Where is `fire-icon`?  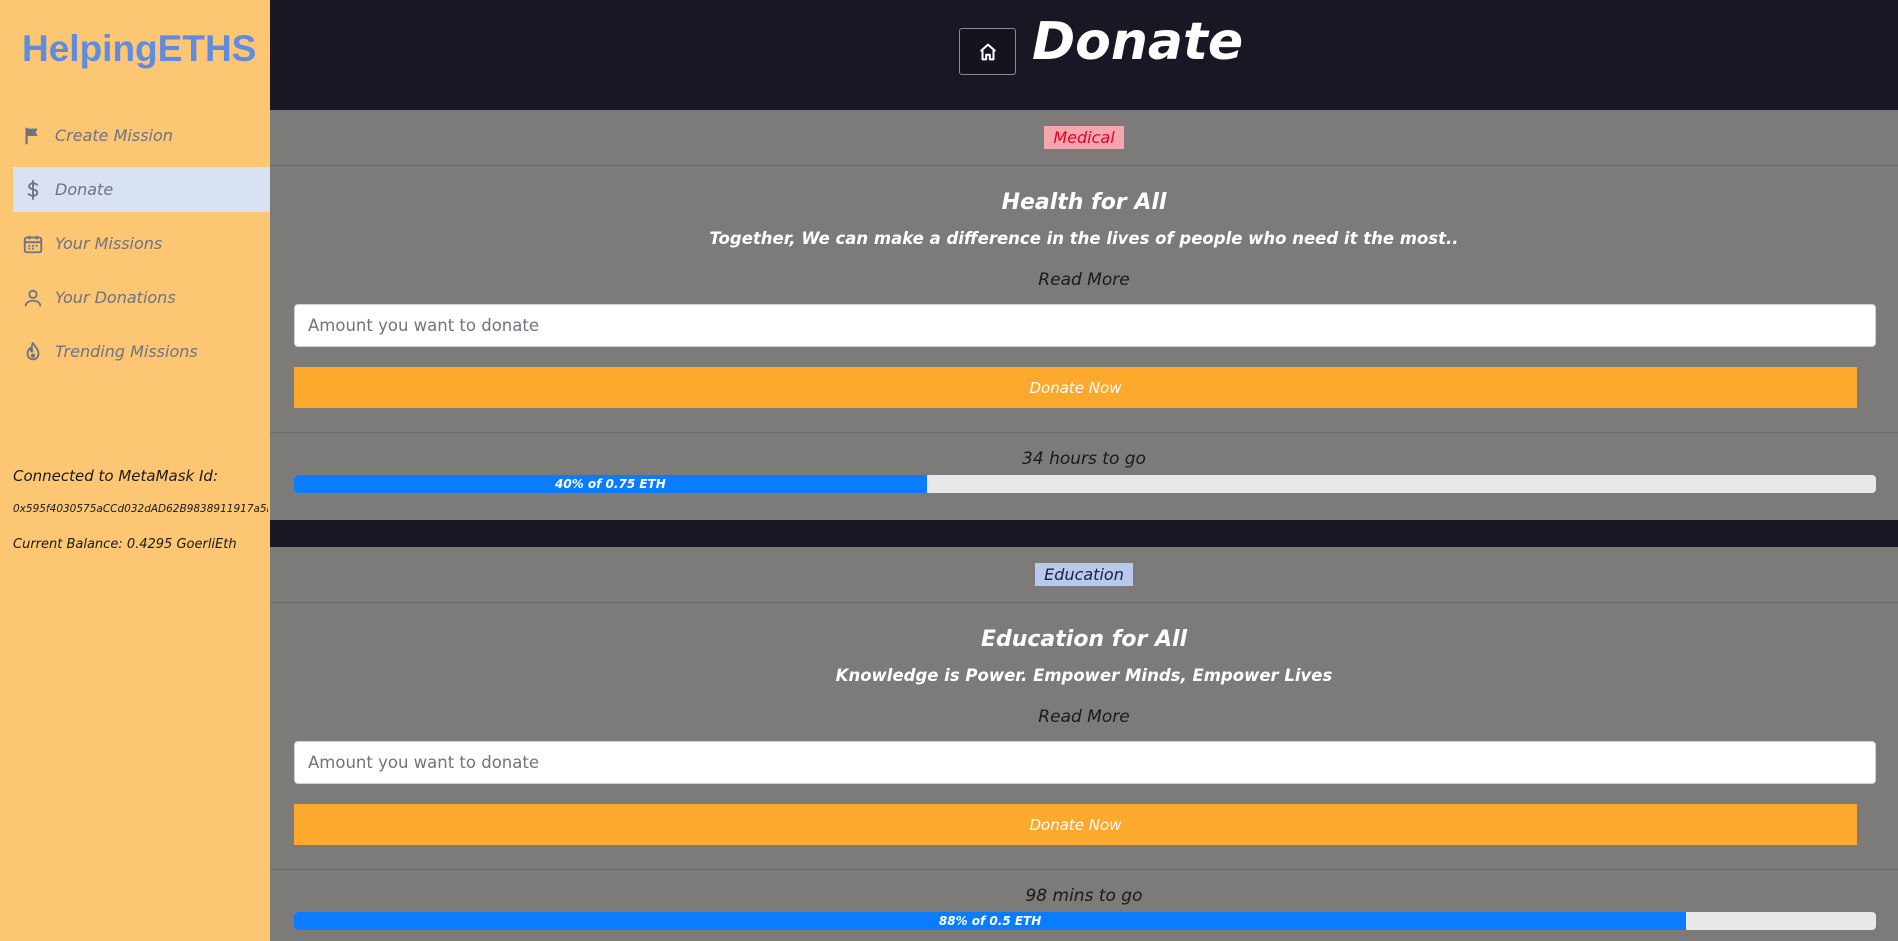
fire-icon is located at coordinates (33, 352).